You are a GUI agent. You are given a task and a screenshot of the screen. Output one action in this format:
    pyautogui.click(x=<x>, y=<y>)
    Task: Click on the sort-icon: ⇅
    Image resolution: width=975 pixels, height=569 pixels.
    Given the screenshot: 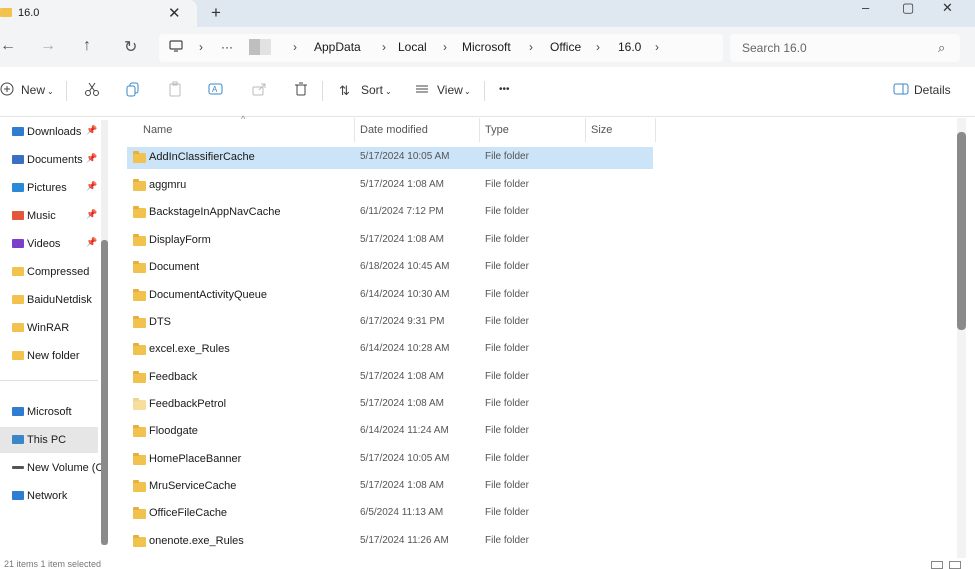 What is the action you would take?
    pyautogui.click(x=344, y=90)
    